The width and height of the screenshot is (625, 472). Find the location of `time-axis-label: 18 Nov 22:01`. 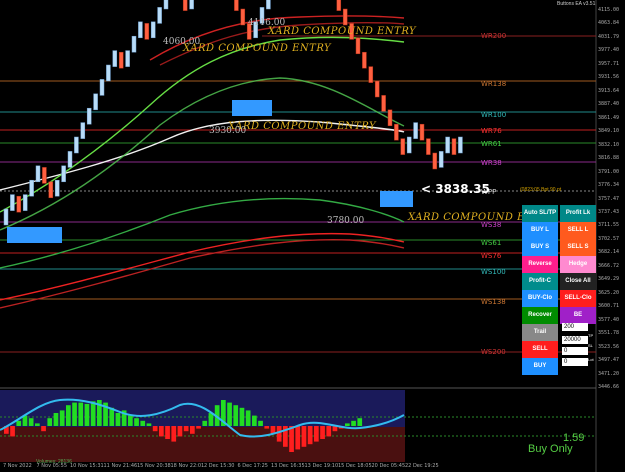

time-axis-label: 18 Nov 22:01 is located at coordinates (187, 466).